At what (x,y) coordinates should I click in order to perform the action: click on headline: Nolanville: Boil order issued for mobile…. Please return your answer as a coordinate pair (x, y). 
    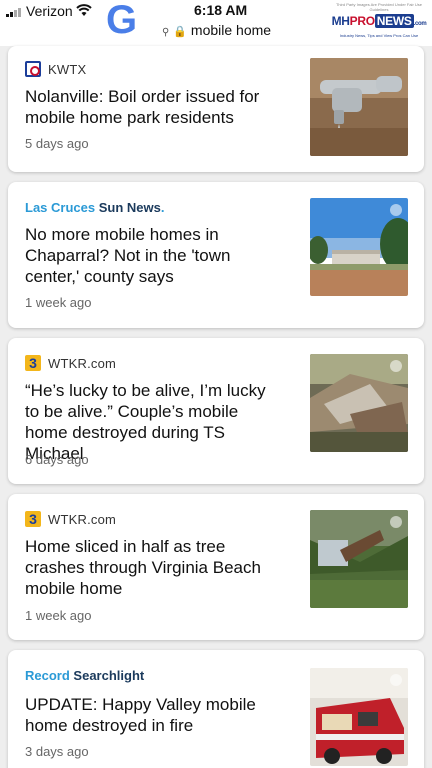
    Looking at the image, I should click on (154, 107).